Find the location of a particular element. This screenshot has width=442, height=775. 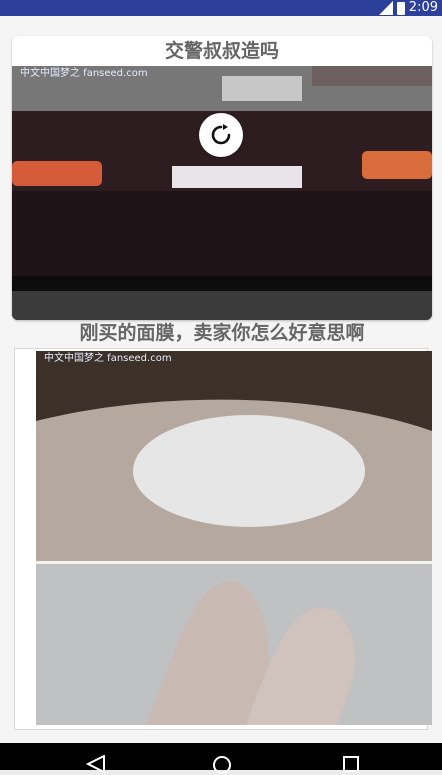

status-bar: 2:09 is located at coordinates (221, 8).